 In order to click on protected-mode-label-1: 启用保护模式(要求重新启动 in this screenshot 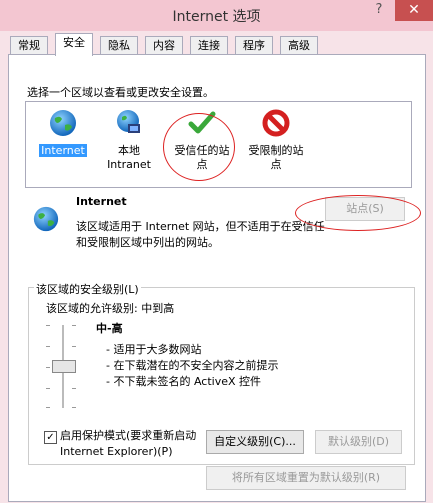, I will do `click(128, 435)`.